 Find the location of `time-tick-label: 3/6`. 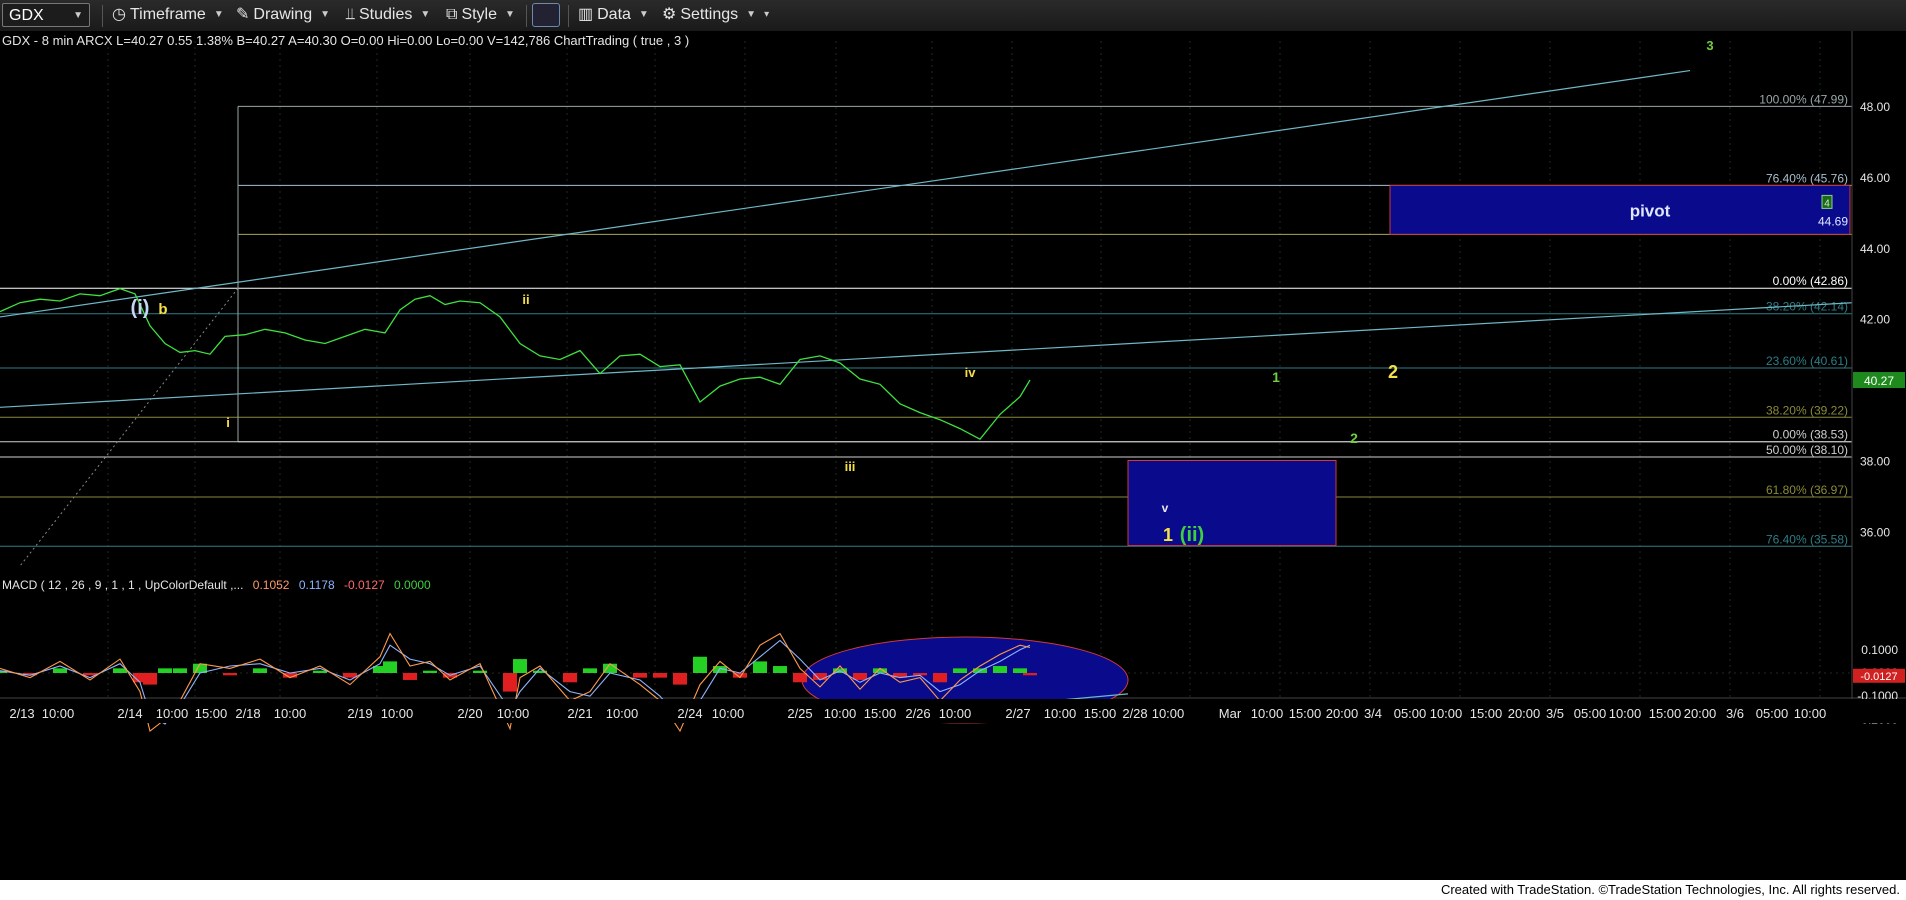

time-tick-label: 3/6 is located at coordinates (1735, 713).